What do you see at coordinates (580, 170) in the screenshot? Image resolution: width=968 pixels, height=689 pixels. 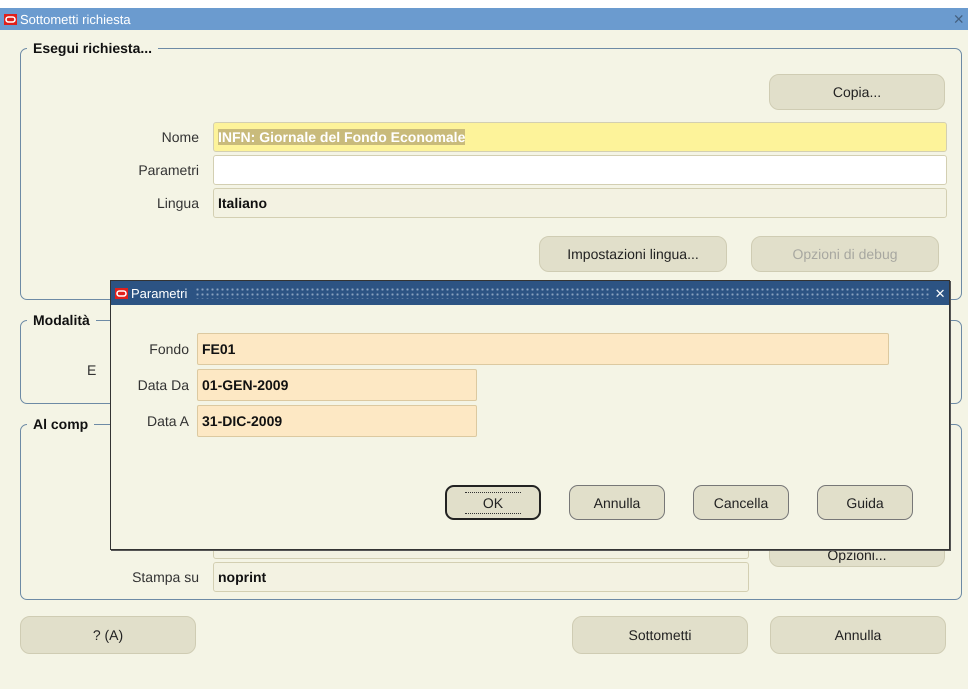 I see `input-field` at bounding box center [580, 170].